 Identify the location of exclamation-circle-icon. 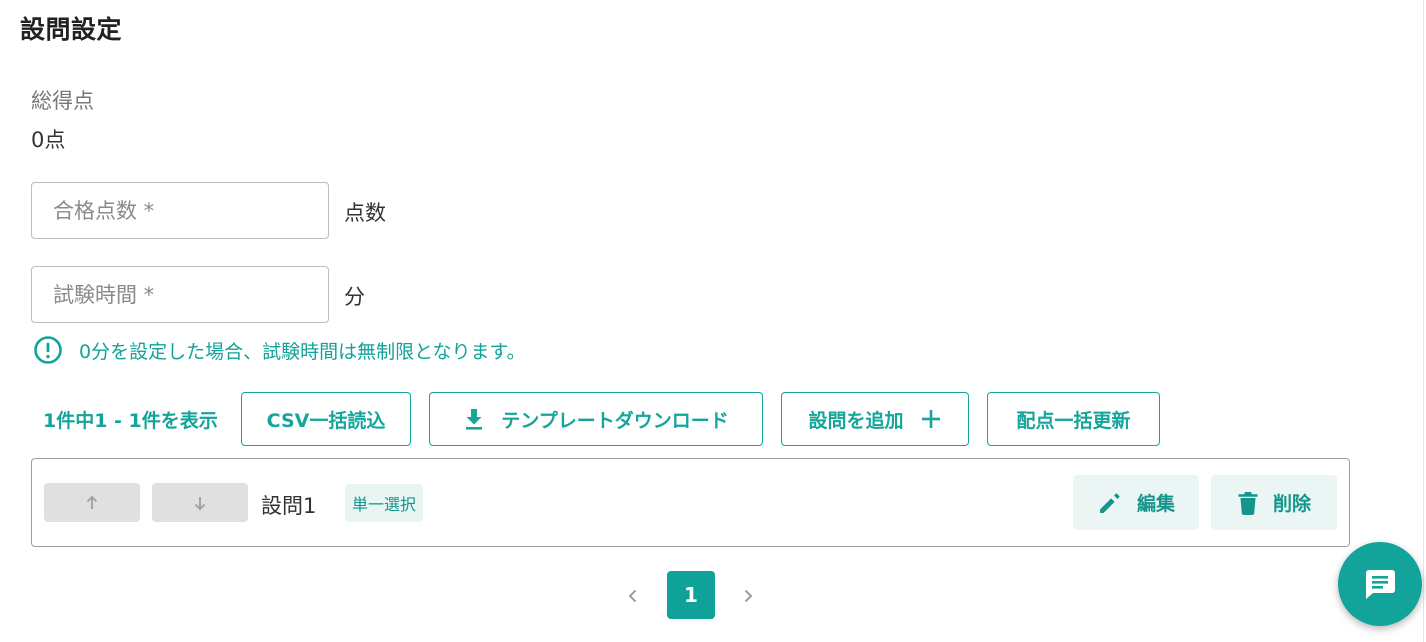
(48, 350).